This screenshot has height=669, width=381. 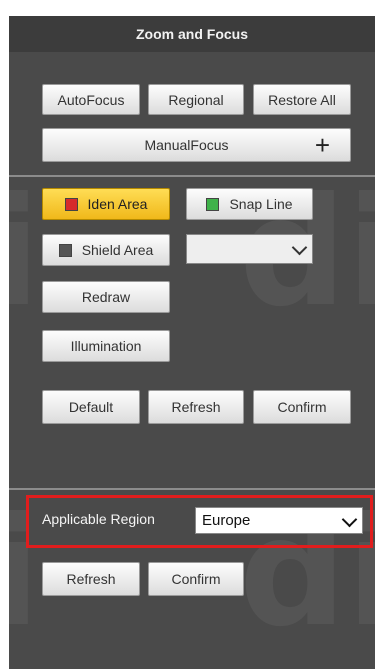 What do you see at coordinates (186, 145) in the screenshot?
I see `manual-focus-label: ManualFocus` at bounding box center [186, 145].